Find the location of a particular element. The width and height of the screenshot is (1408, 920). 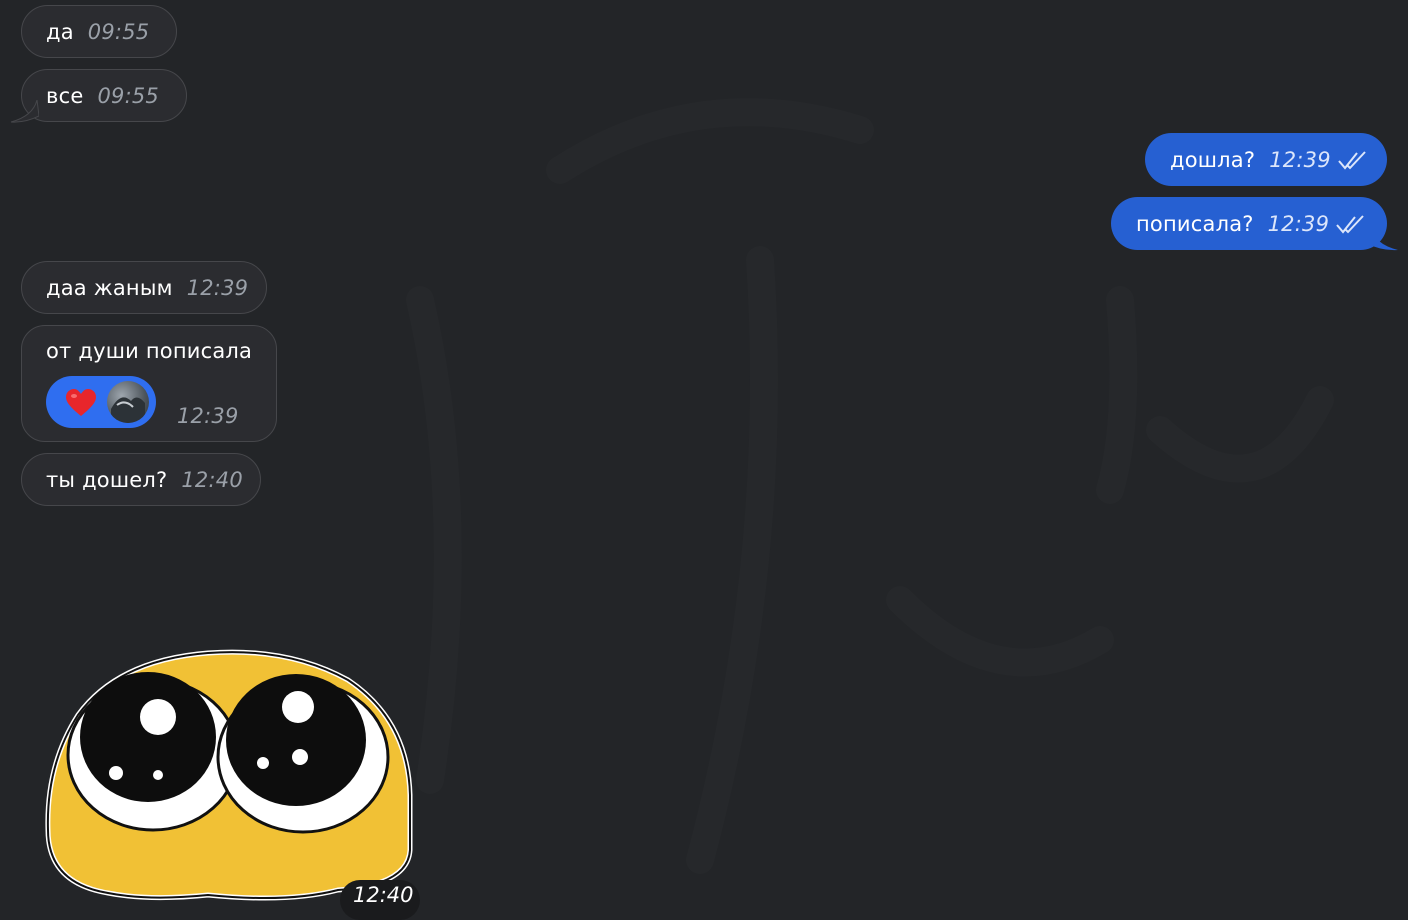

message-bubble-incoming: от души пописала 12:39 is located at coordinates (149, 383).